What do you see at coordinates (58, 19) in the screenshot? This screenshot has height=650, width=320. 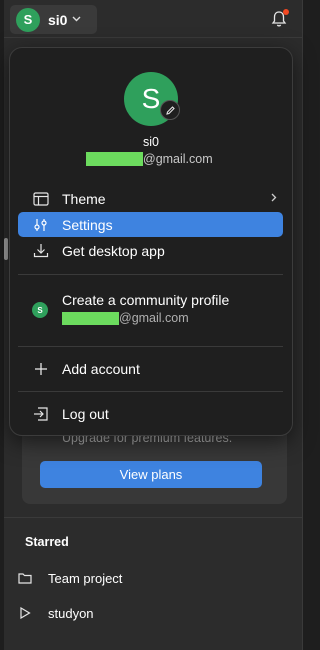 I see `username-label: si0` at bounding box center [58, 19].